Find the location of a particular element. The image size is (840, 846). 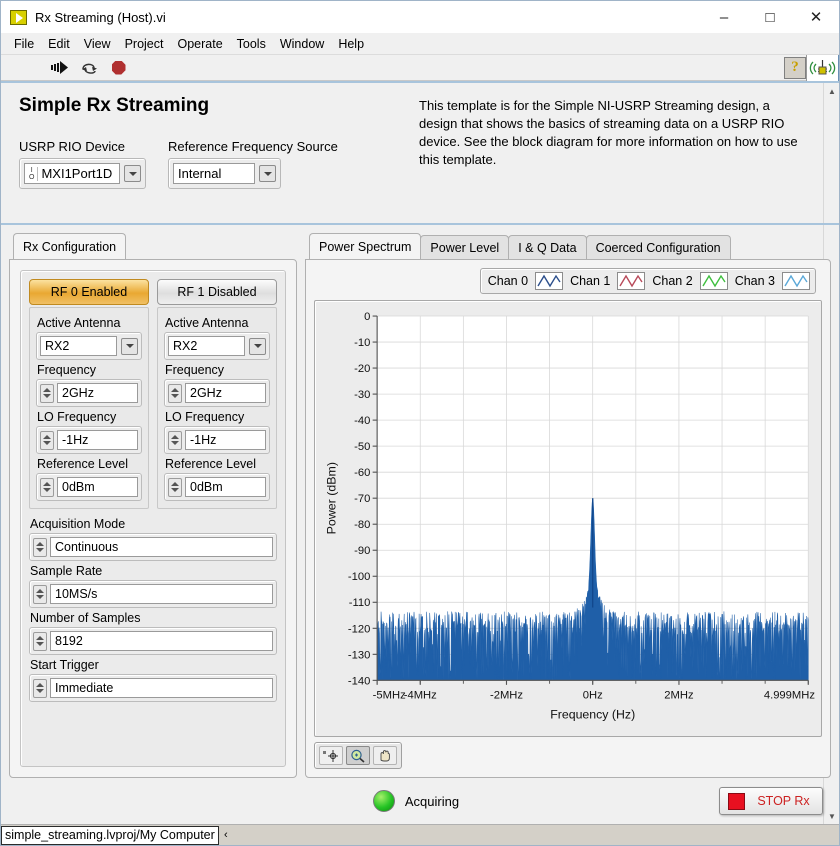

sample-rate-value: 10MS/s is located at coordinates (161, 594).